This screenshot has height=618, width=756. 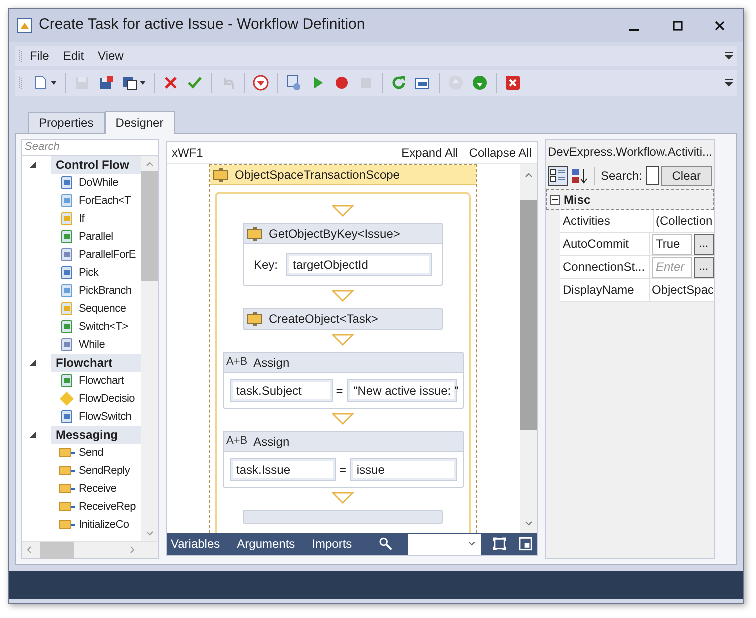 I want to click on arrow-circle-icon, so click(x=261, y=83).